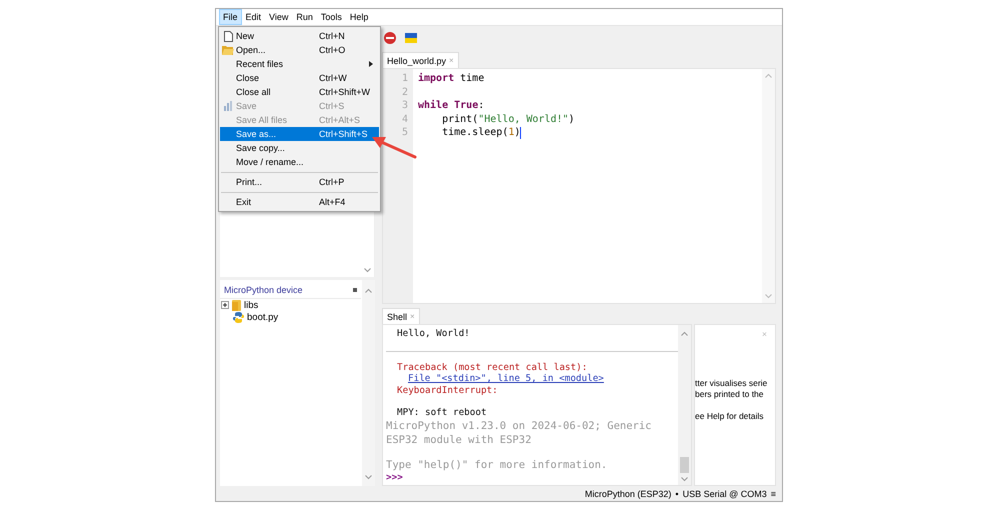 Image resolution: width=1000 pixels, height=509 pixels. I want to click on plotter-hint: tter visualises serie, so click(731, 383).